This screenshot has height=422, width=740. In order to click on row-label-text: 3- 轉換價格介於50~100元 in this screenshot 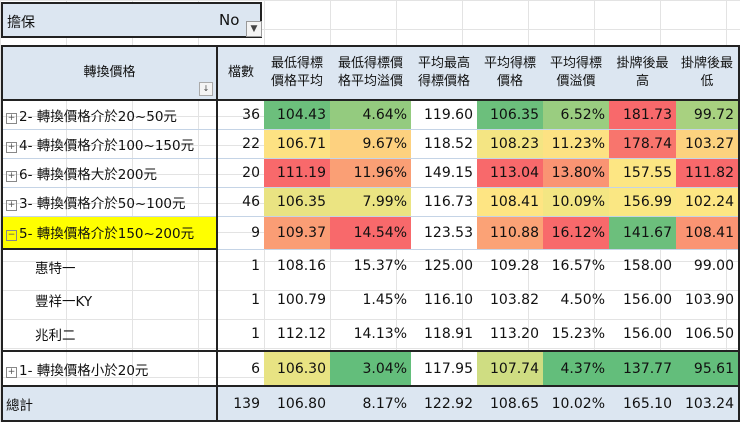, I will do `click(102, 203)`.